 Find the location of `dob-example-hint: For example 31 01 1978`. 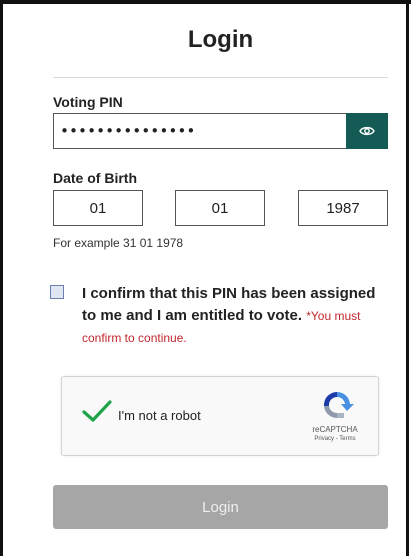

dob-example-hint: For example 31 01 1978 is located at coordinates (118, 243).